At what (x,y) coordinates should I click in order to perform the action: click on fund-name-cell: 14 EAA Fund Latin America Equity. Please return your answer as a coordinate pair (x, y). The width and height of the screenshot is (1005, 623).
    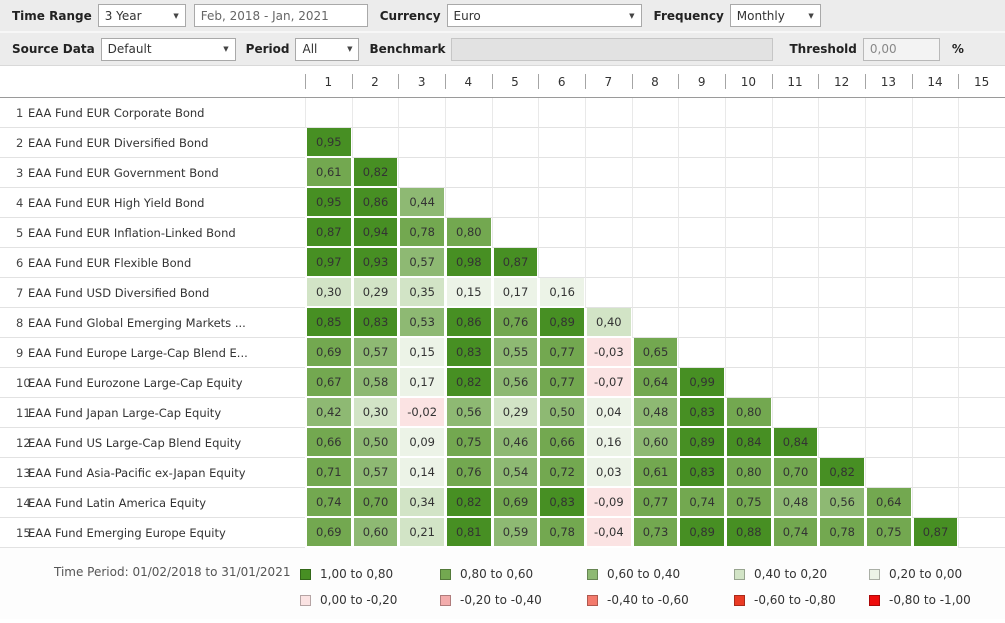
    Looking at the image, I should click on (152, 503).